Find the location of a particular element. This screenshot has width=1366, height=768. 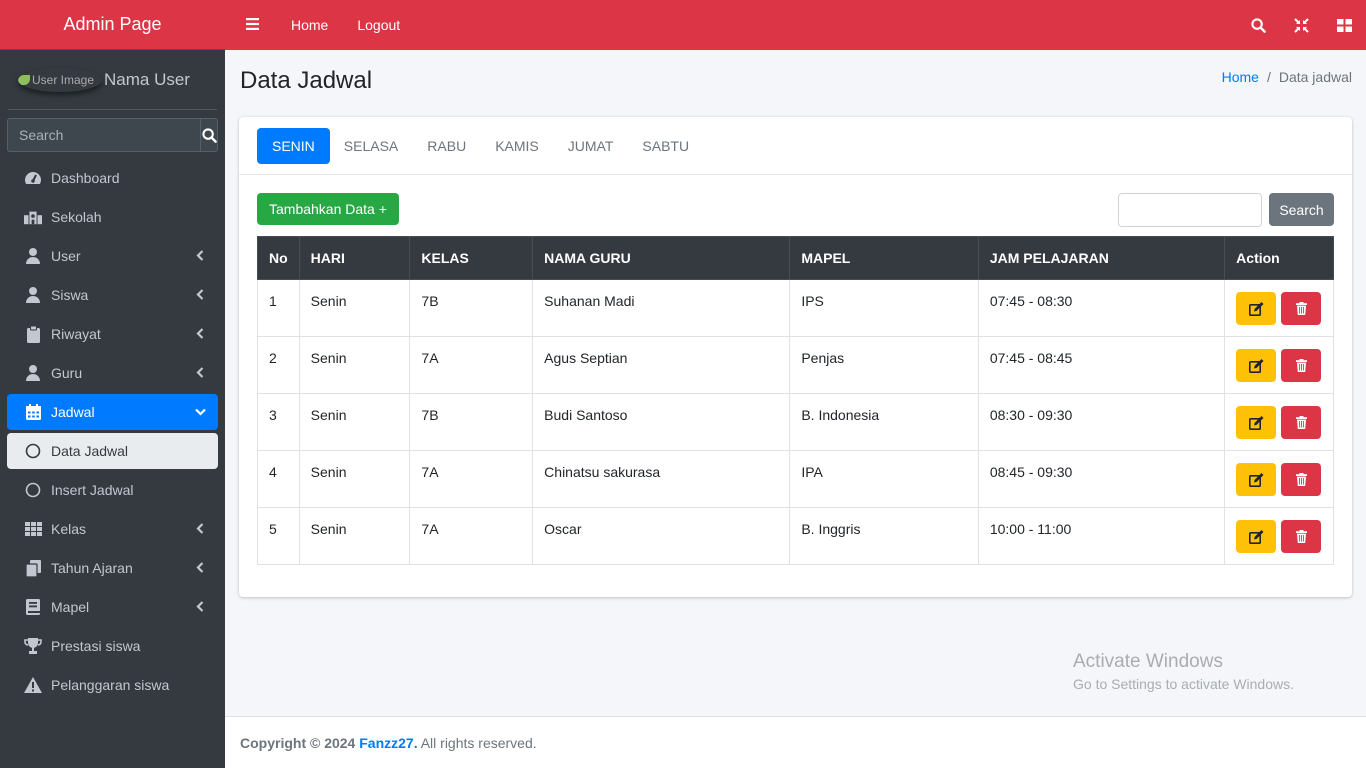

sidebar-item-label: Mapel is located at coordinates (70, 607).